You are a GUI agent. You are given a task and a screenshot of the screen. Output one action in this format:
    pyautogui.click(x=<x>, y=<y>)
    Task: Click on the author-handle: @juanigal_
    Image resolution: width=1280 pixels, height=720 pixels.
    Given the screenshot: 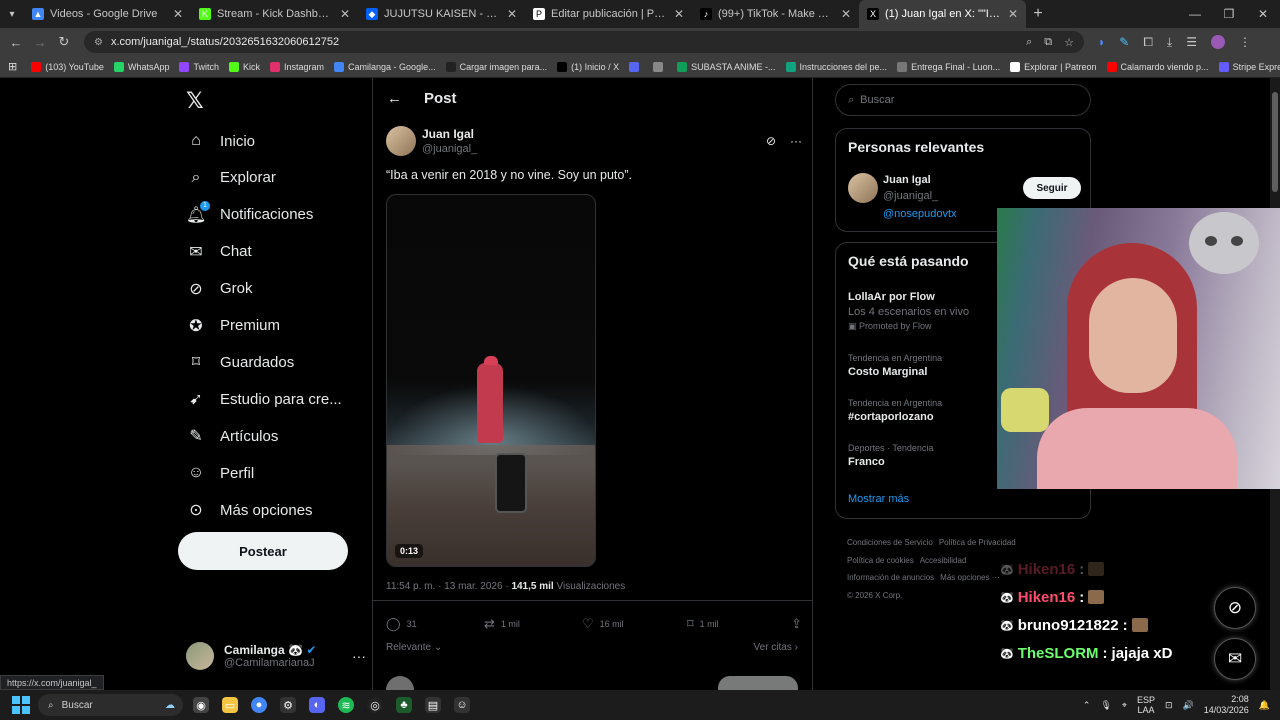 What is the action you would take?
    pyautogui.click(x=449, y=149)
    